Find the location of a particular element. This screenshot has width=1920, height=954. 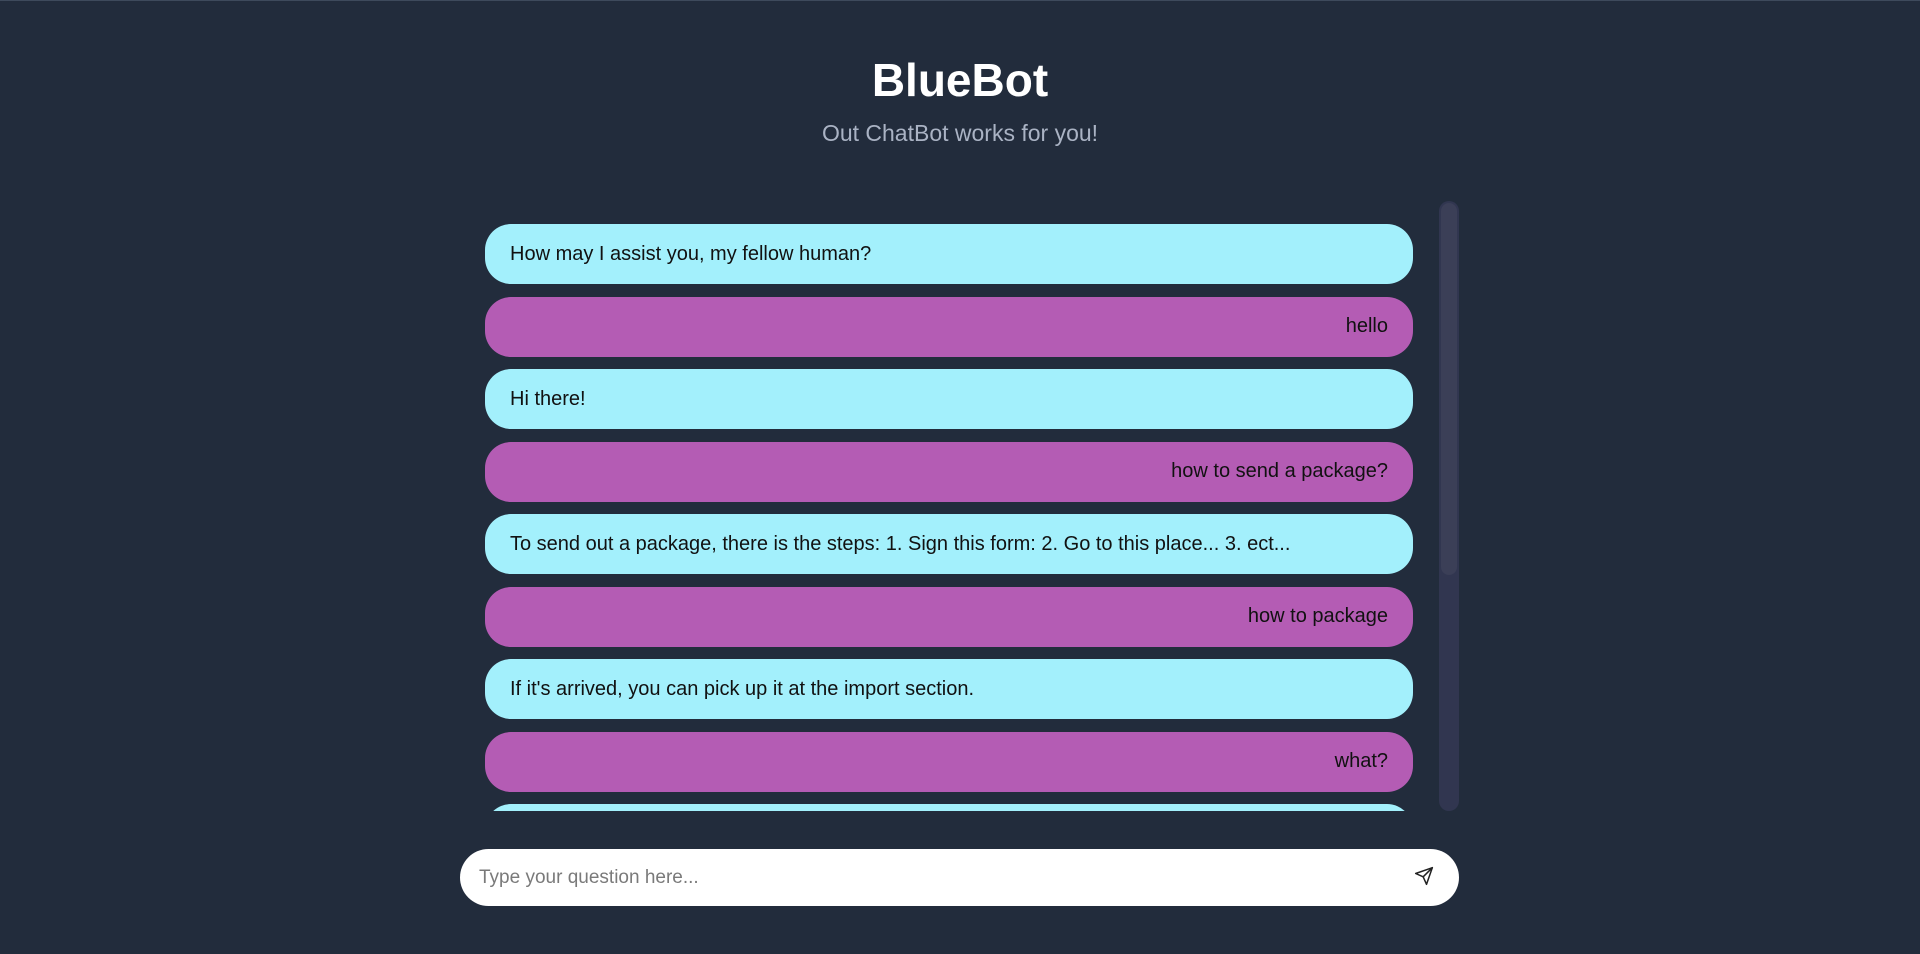

question-input-bar is located at coordinates (959, 877).